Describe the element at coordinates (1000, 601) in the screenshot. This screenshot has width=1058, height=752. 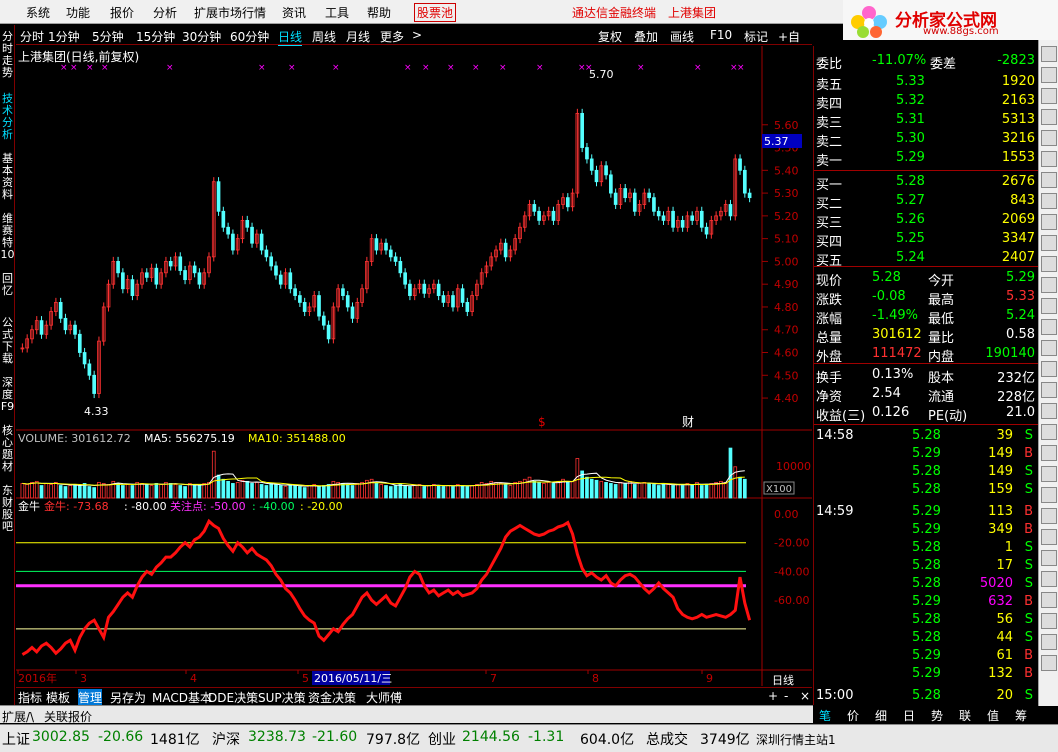
I see `tick-volume: 632` at that location.